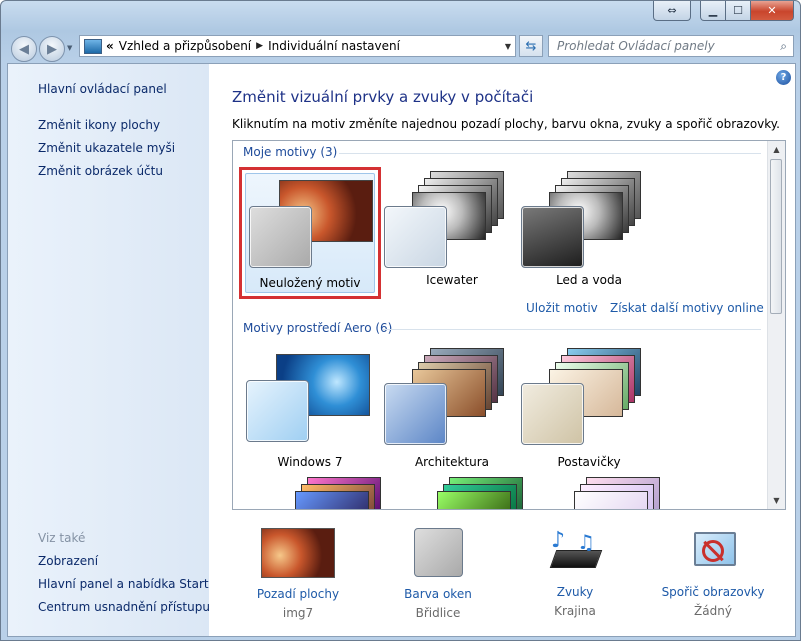  I want to click on theme-ice-and-water: Led a voda, so click(589, 233).